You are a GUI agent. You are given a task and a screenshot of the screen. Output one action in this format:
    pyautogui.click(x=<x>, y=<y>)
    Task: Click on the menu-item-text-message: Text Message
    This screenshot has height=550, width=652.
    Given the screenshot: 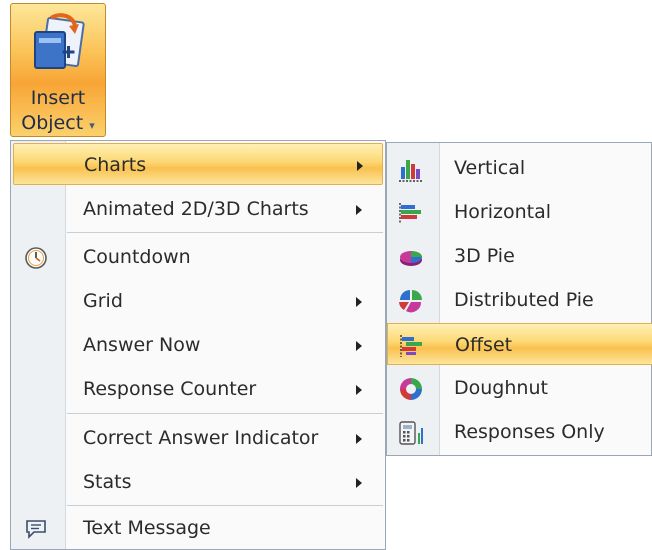 What is the action you would take?
    pyautogui.click(x=198, y=528)
    